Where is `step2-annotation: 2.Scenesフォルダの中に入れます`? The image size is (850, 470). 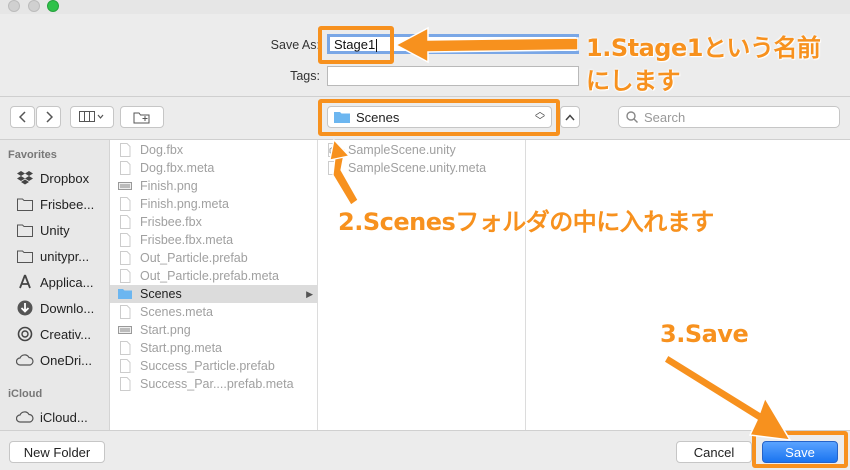
step2-annotation: 2.Scenesフォルダの中に入れます is located at coordinates (526, 222).